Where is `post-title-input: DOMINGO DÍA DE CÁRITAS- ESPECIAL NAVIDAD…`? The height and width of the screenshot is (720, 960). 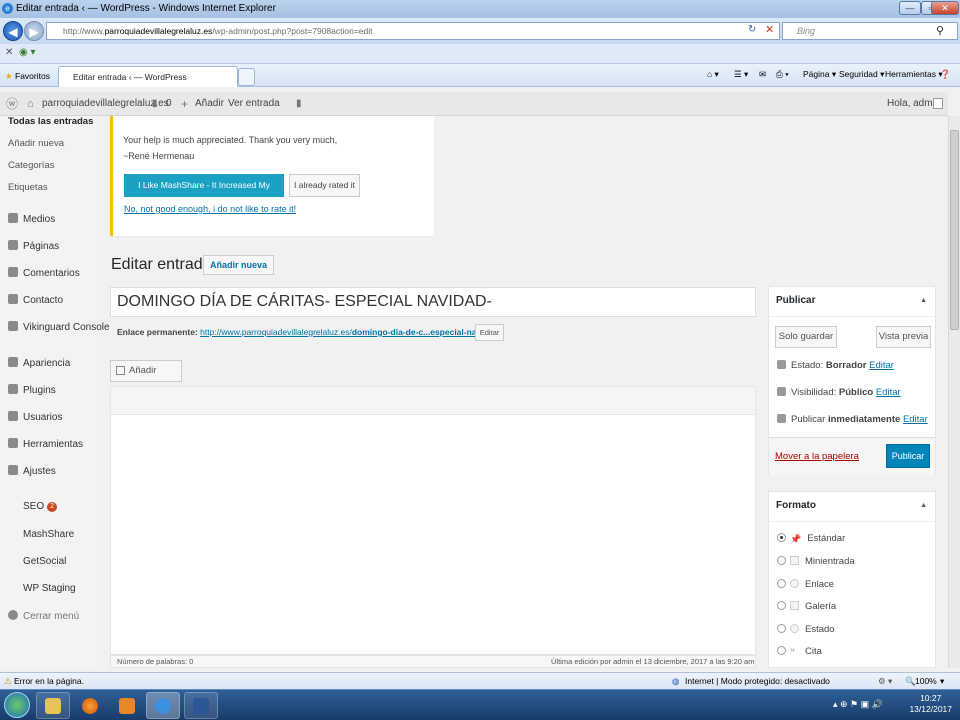
post-title-input: DOMINGO DÍA DE CÁRITAS- ESPECIAL NAVIDAD… is located at coordinates (433, 302).